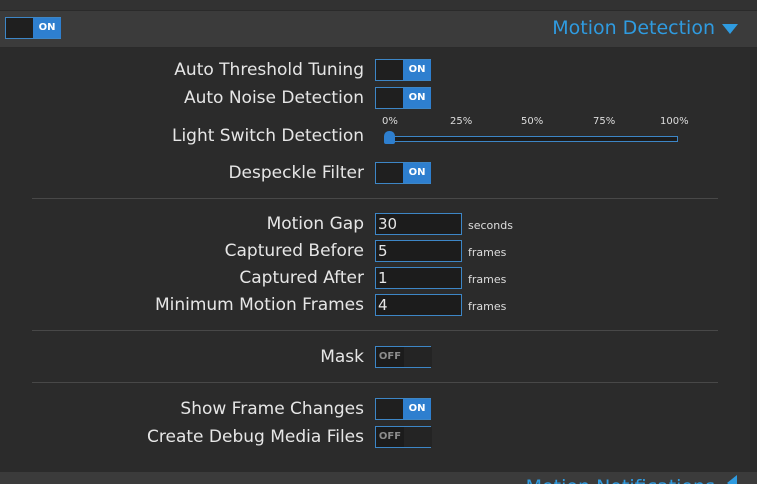 The height and width of the screenshot is (484, 757). Describe the element at coordinates (378, 29) in the screenshot. I see `section-header-motion-detection: ON Motion Detection` at that location.